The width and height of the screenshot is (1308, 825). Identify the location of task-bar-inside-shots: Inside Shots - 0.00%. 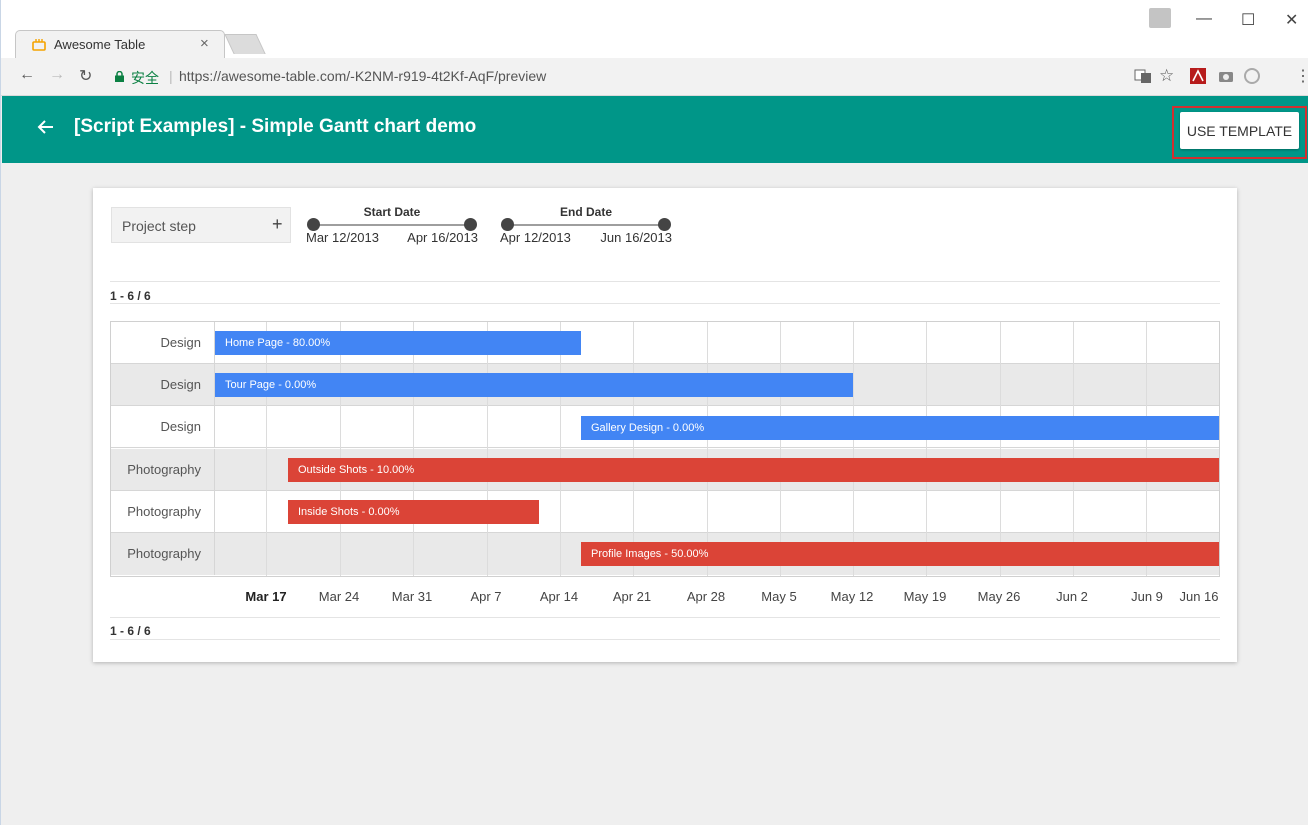
(413, 512).